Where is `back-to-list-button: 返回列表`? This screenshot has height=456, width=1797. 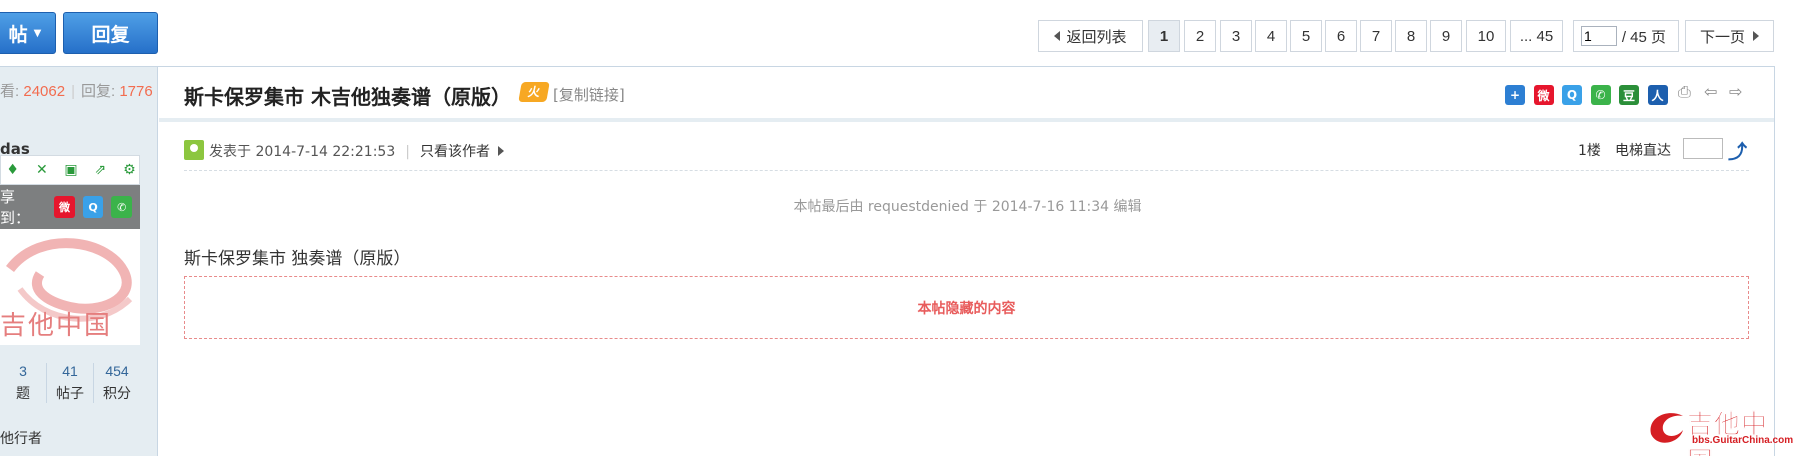
back-to-list-button: 返回列表 is located at coordinates (1090, 36).